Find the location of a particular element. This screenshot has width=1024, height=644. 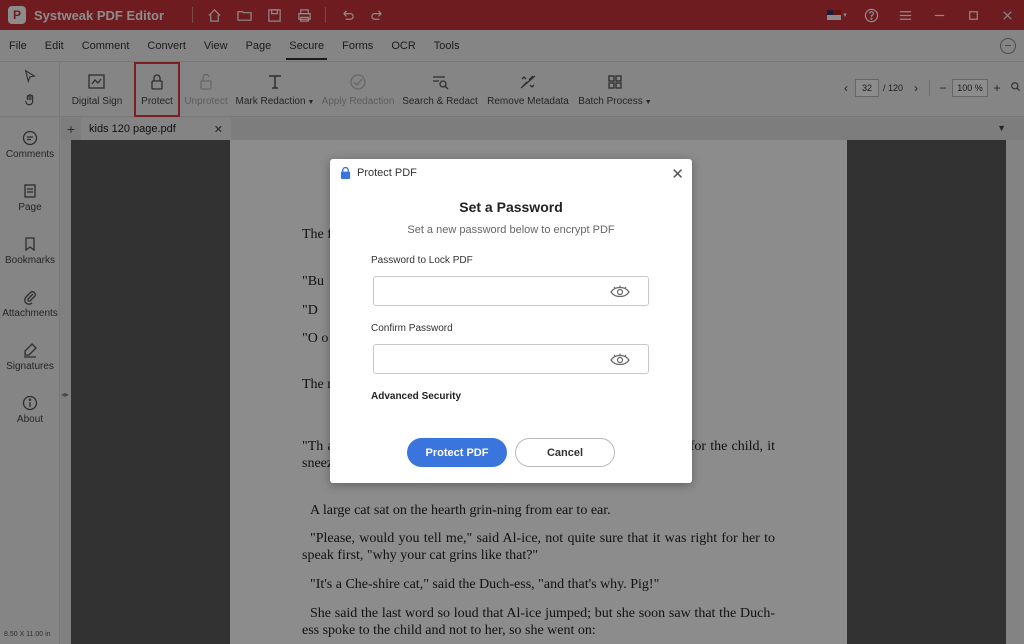

confirm-password-field is located at coordinates (511, 359).